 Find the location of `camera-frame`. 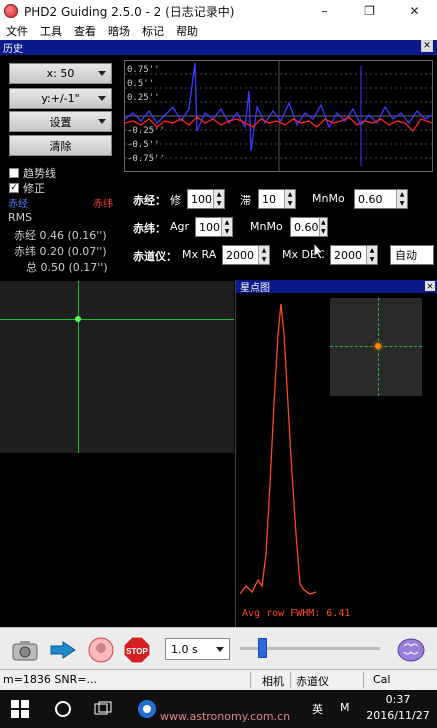

camera-frame is located at coordinates (117, 367).